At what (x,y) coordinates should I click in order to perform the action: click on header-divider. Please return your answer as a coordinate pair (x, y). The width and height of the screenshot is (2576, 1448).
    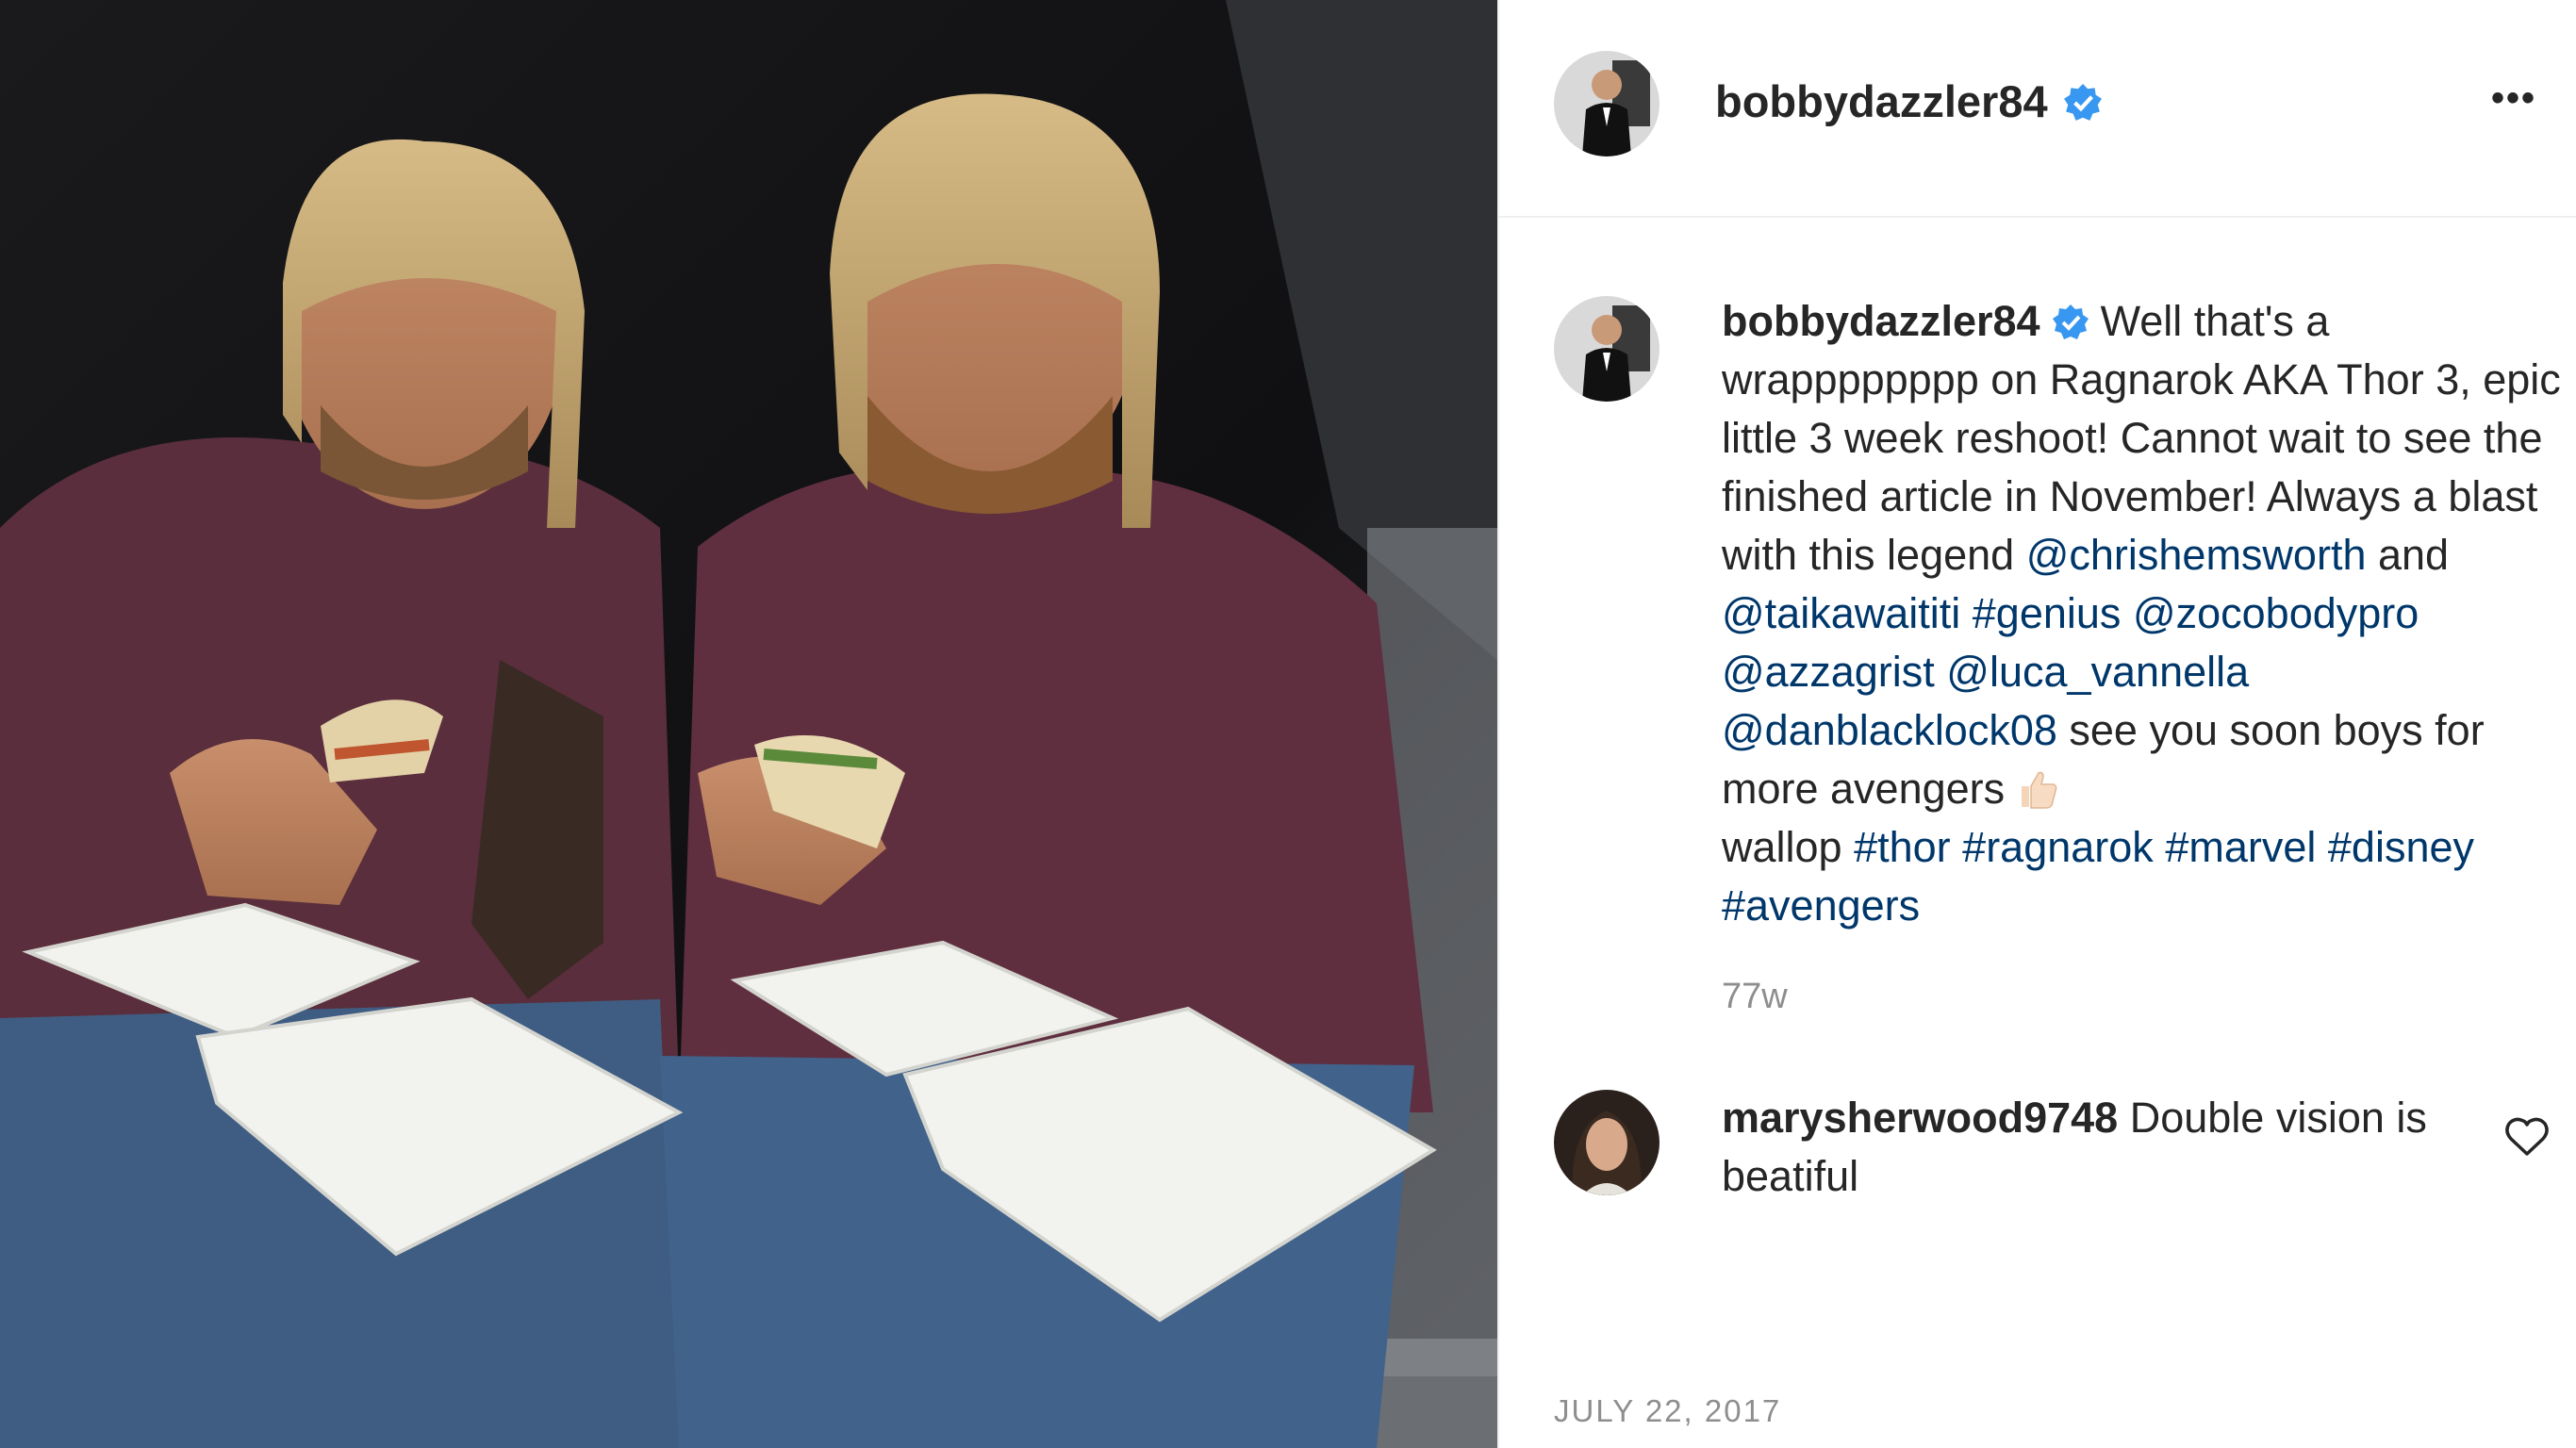
    Looking at the image, I should click on (2037, 217).